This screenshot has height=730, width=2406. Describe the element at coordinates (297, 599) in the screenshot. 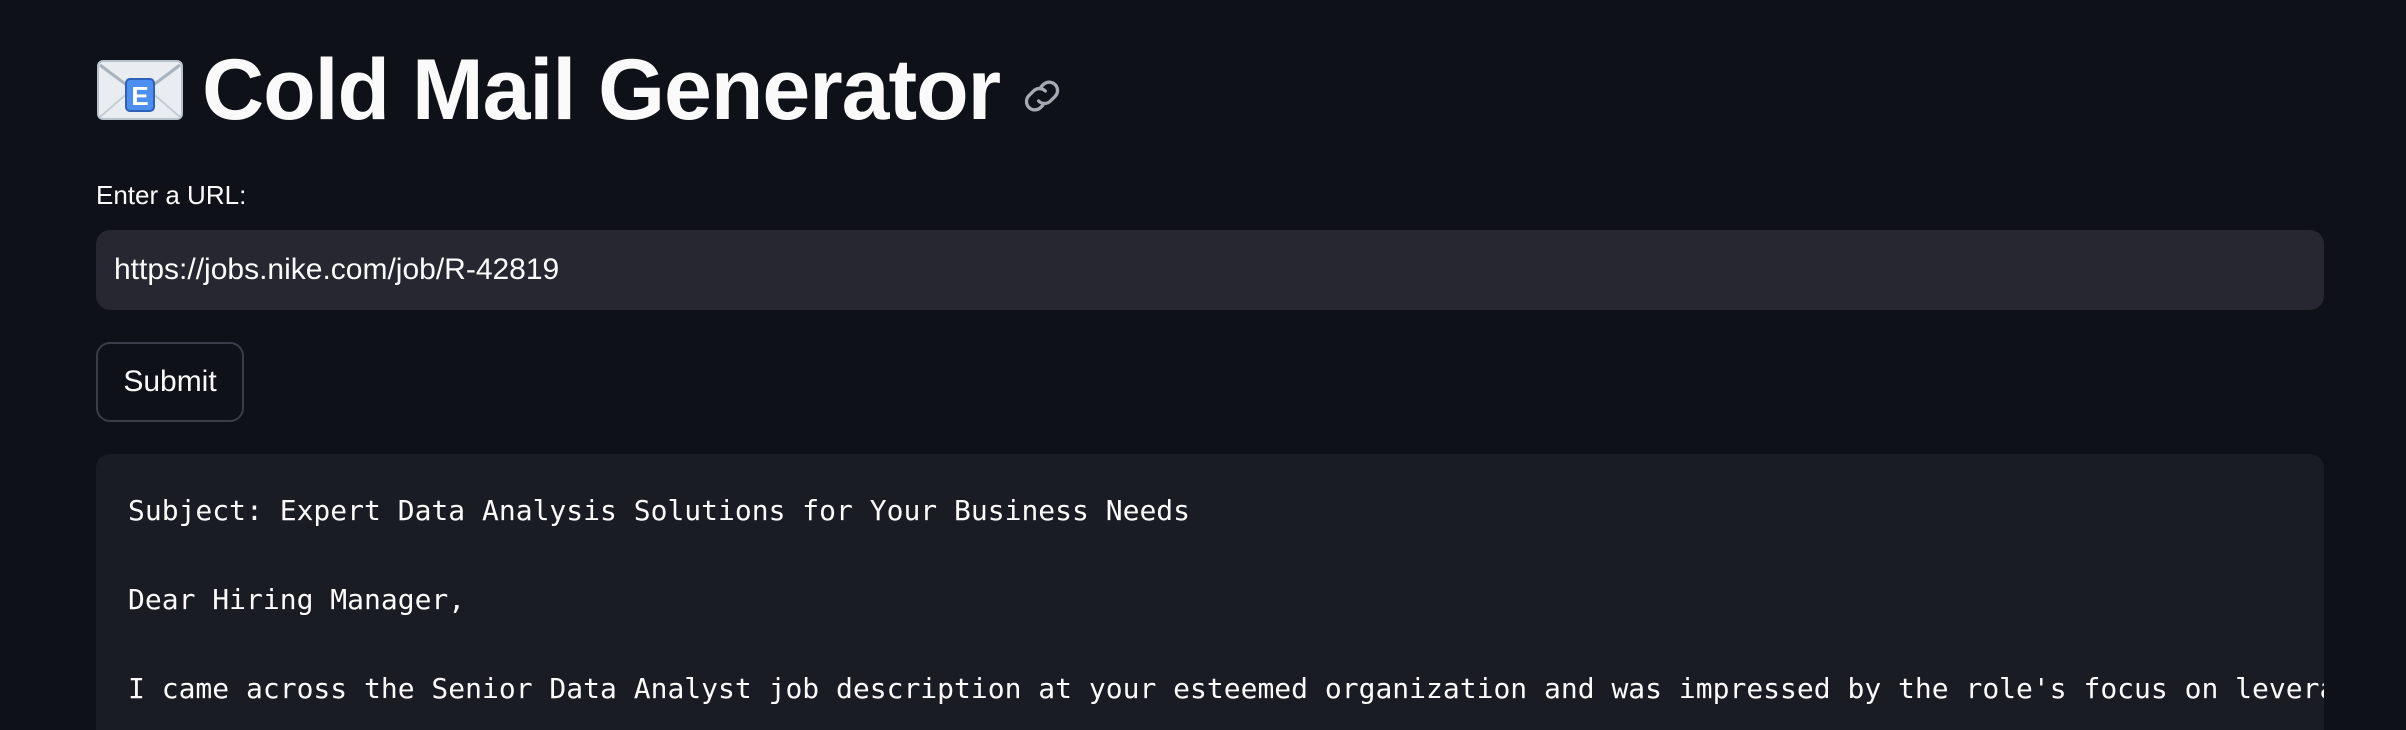

I see `email-greeting-line: Dear Hiring Manager,` at that location.